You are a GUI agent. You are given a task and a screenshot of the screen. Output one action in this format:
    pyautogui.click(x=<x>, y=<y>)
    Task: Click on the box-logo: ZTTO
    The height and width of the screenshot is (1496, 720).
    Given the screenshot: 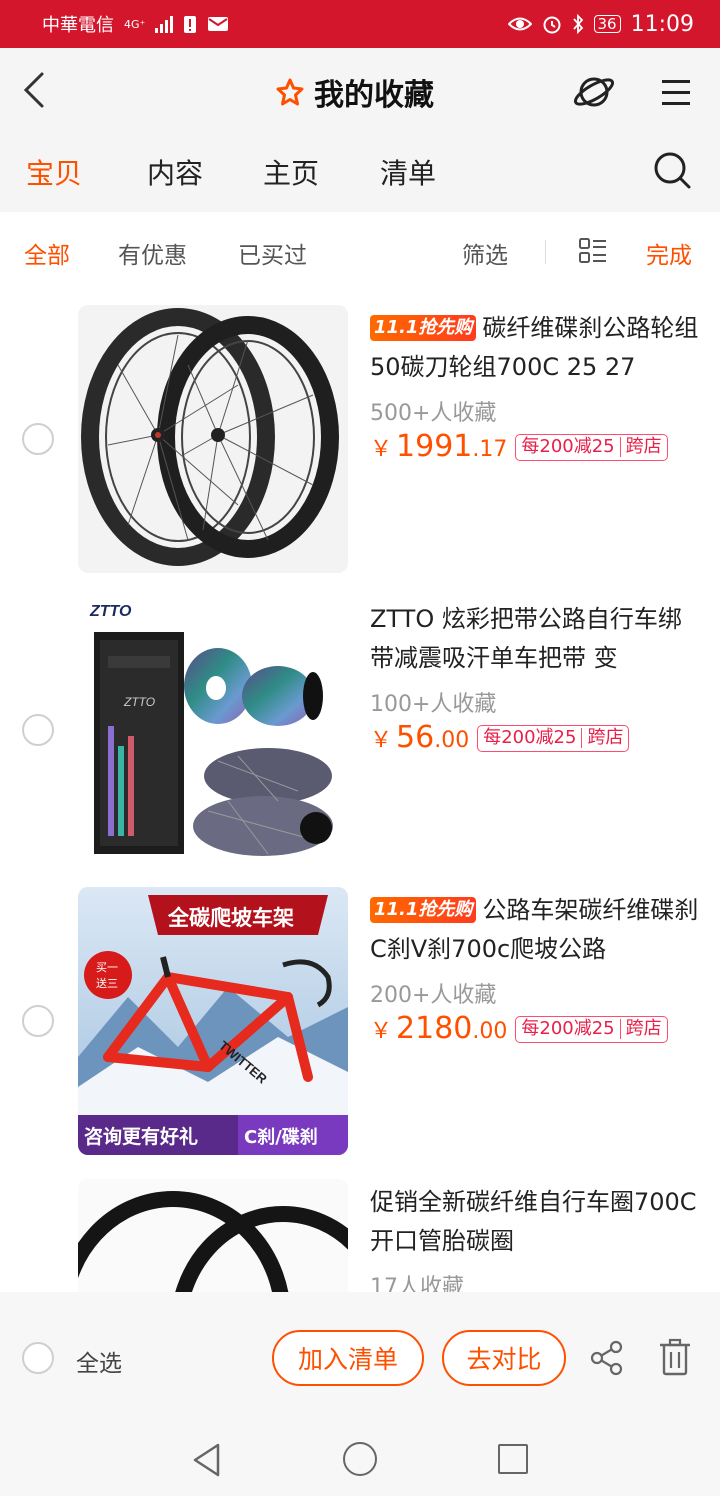 What is the action you would take?
    pyautogui.click(x=139, y=702)
    